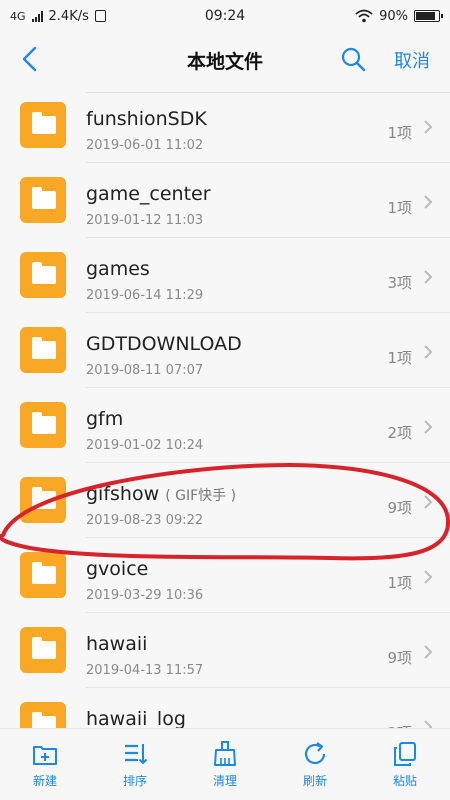 The height and width of the screenshot is (800, 450). I want to click on clean-brush-icon, so click(225, 753).